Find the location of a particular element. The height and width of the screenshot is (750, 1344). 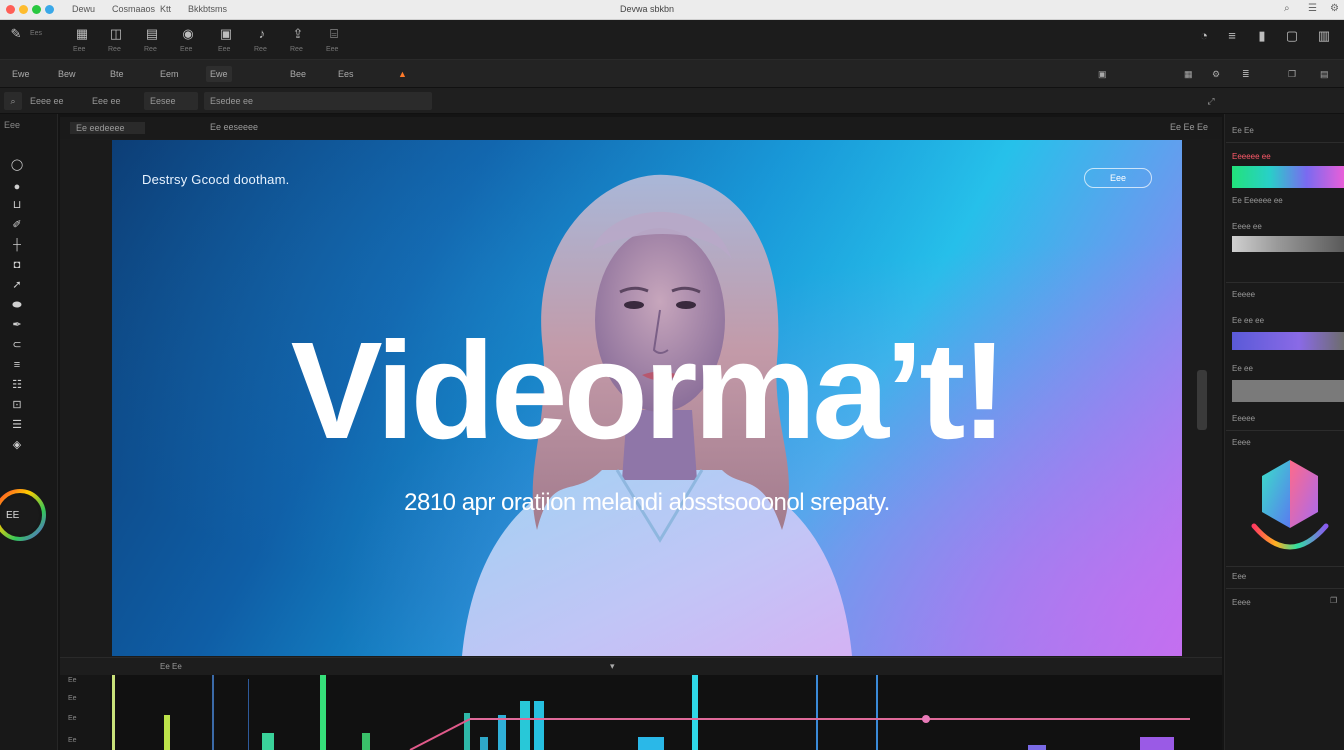

row2-button-7: Ees is located at coordinates (346, 74).